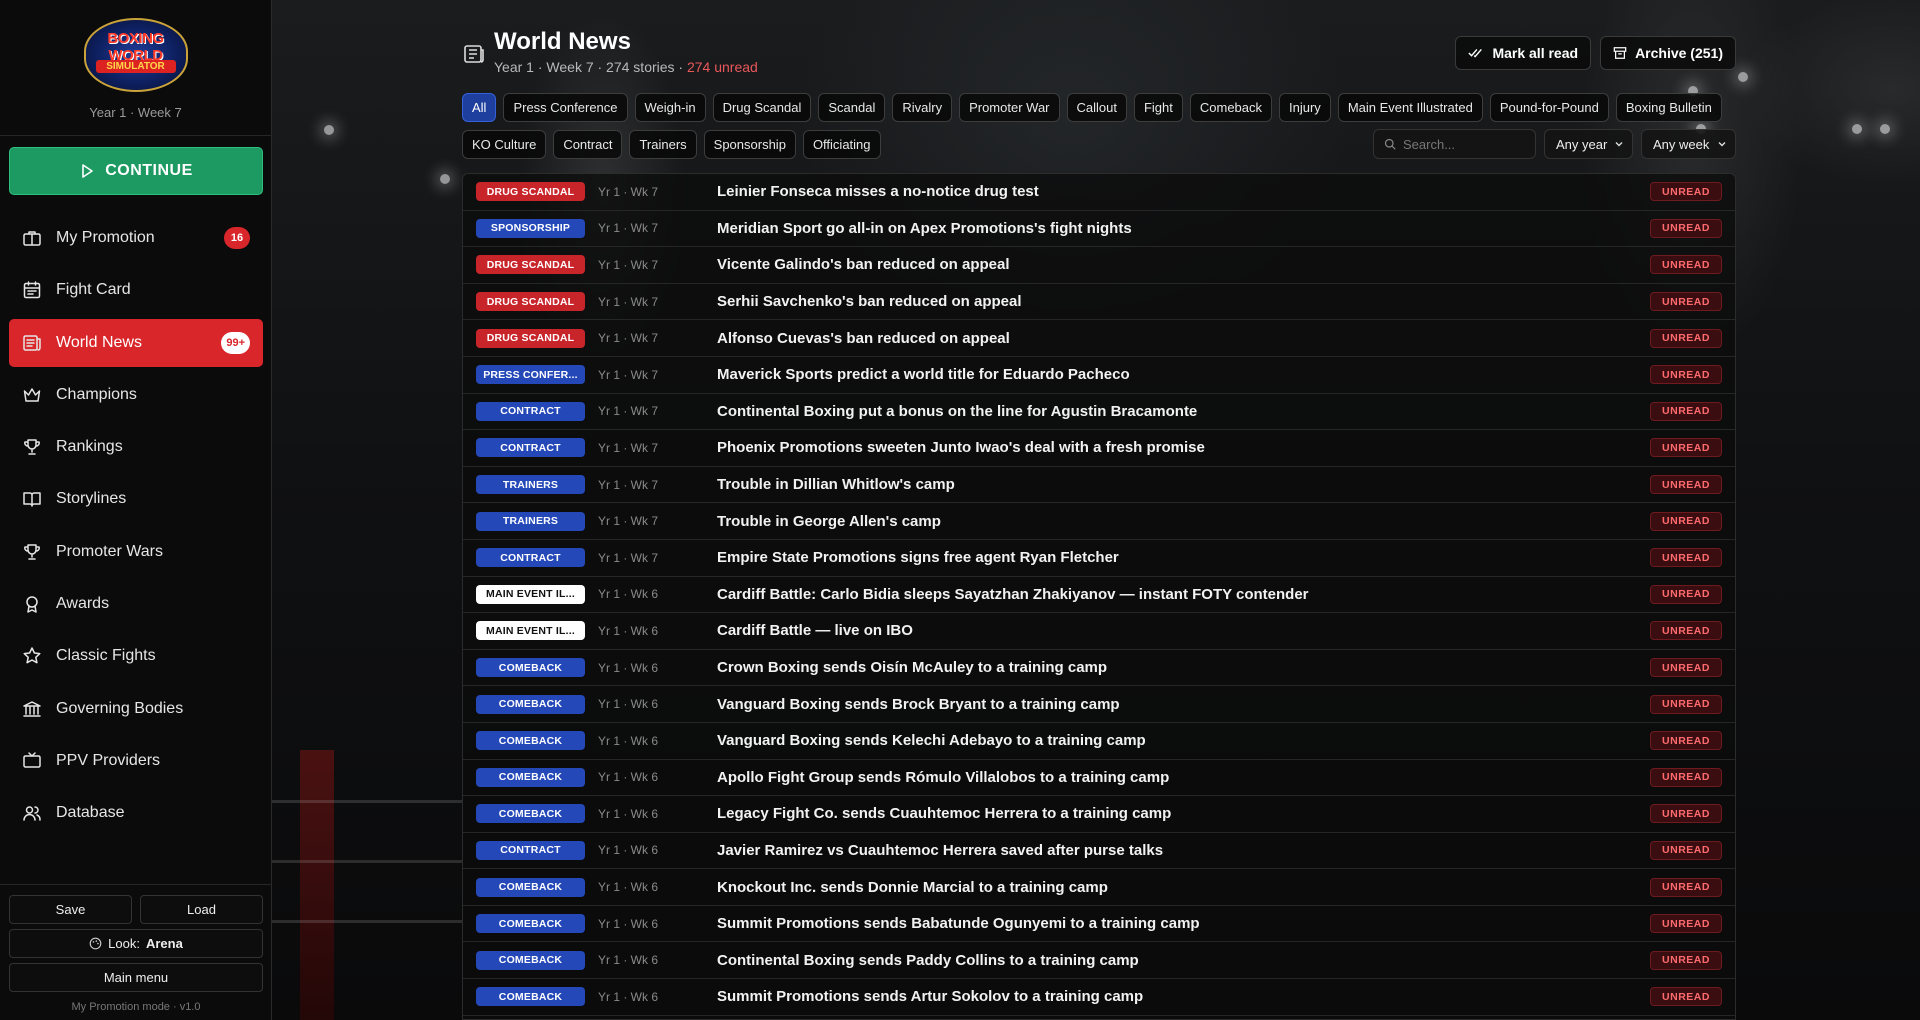 This screenshot has height=1020, width=1920. What do you see at coordinates (1410, 107) in the screenshot?
I see `filter-chip-main-event-illustrated: Main Event Illustrated` at bounding box center [1410, 107].